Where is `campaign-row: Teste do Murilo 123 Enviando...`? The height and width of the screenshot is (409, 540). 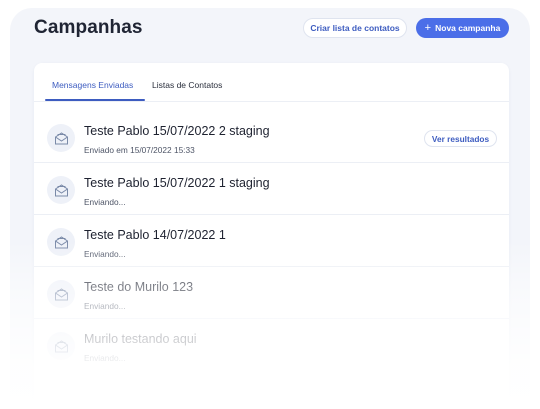 campaign-row: Teste do Murilo 123 Enviando... is located at coordinates (271, 293).